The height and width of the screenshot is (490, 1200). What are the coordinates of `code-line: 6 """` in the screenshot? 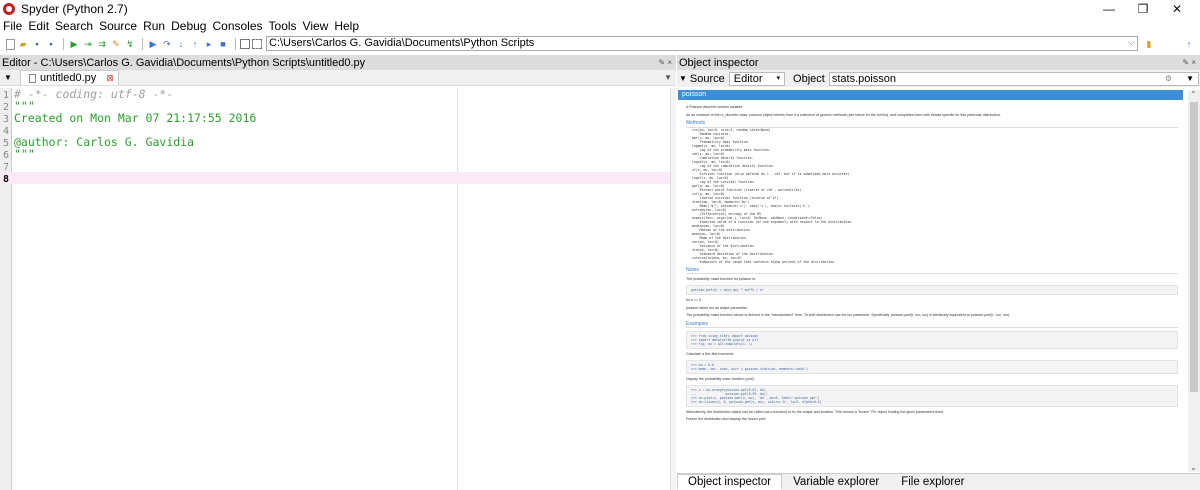 It's located at (335, 154).